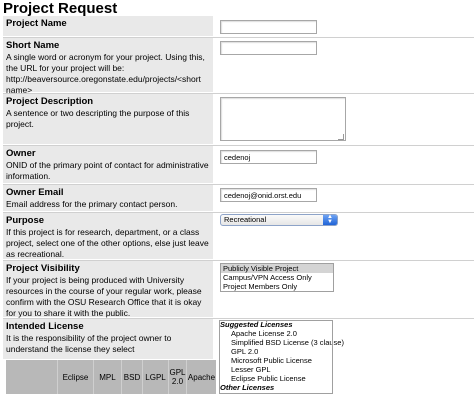  I want to click on chevron-updown-icon: ▲ ▼, so click(330, 219).